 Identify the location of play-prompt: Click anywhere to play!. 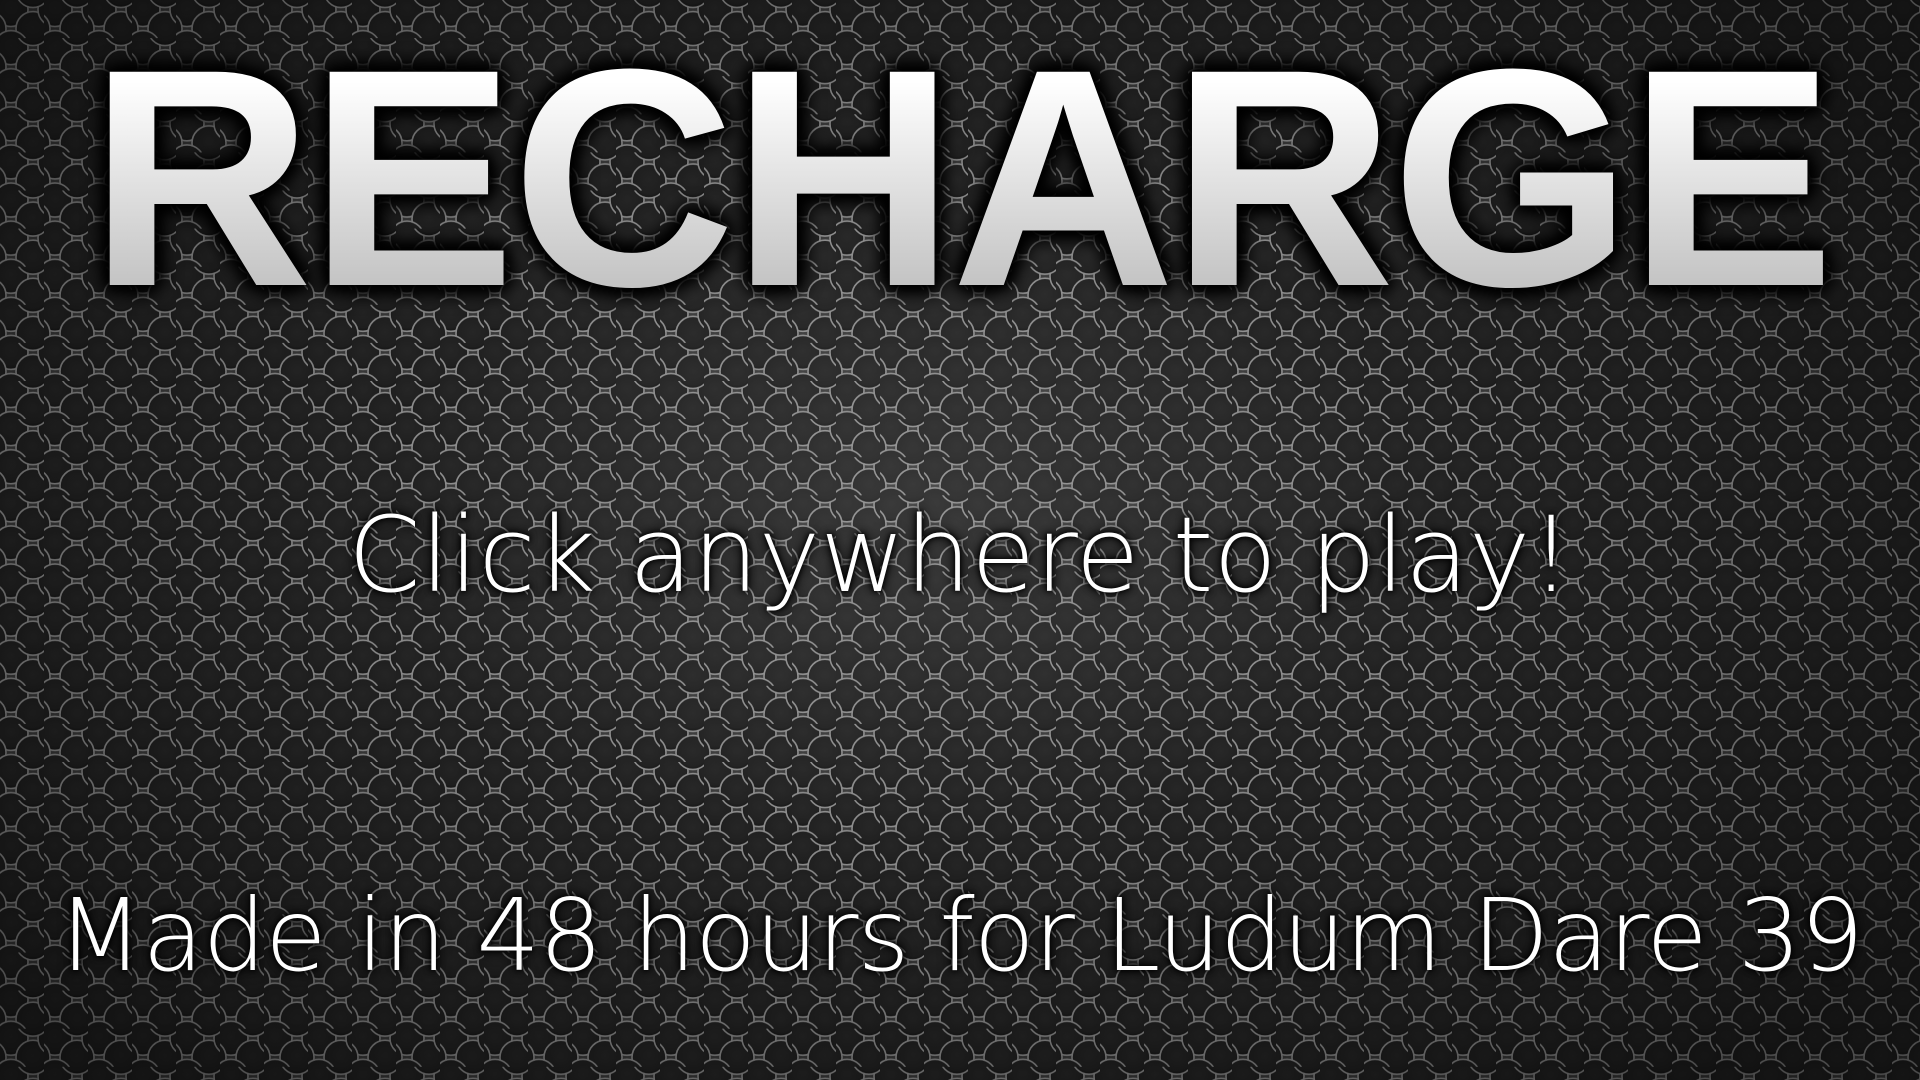
(960, 555).